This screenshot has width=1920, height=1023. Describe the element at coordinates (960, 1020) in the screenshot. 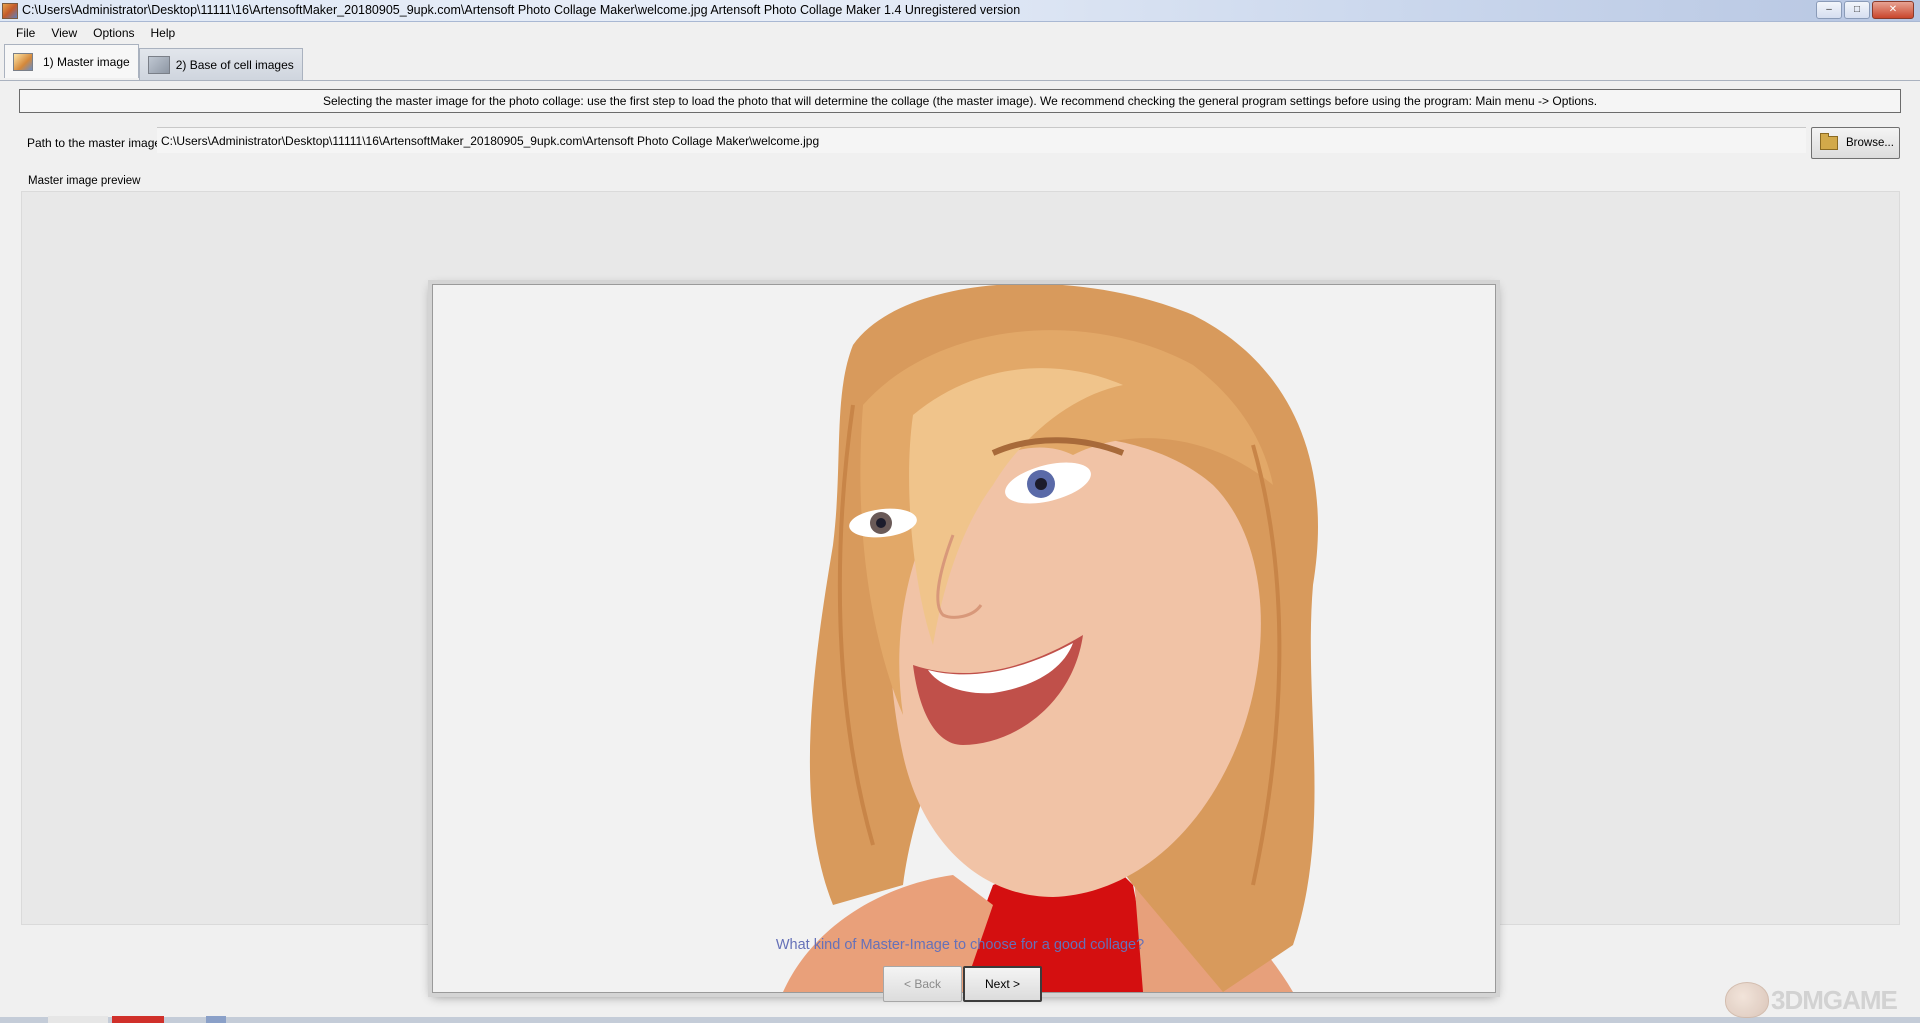

I see `taskbar-strip` at that location.